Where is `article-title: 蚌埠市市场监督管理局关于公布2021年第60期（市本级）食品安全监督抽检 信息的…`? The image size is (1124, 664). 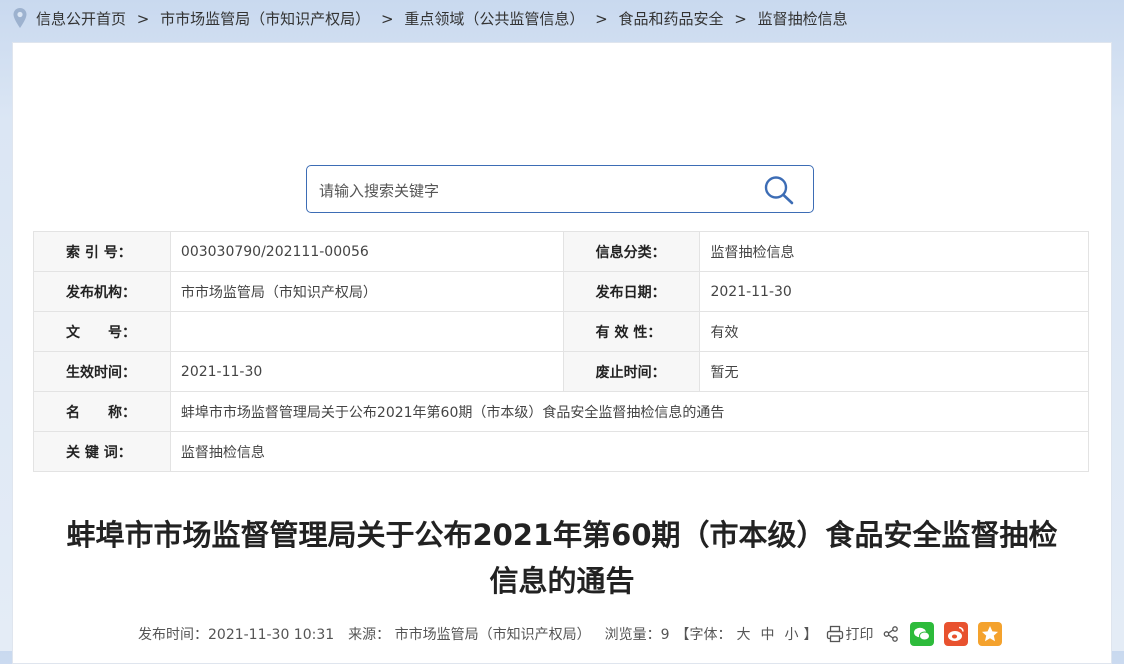 article-title: 蚌埠市市场监督管理局关于公布2021年第60期（市本级）食品安全监督抽检 信息的… is located at coordinates (562, 558).